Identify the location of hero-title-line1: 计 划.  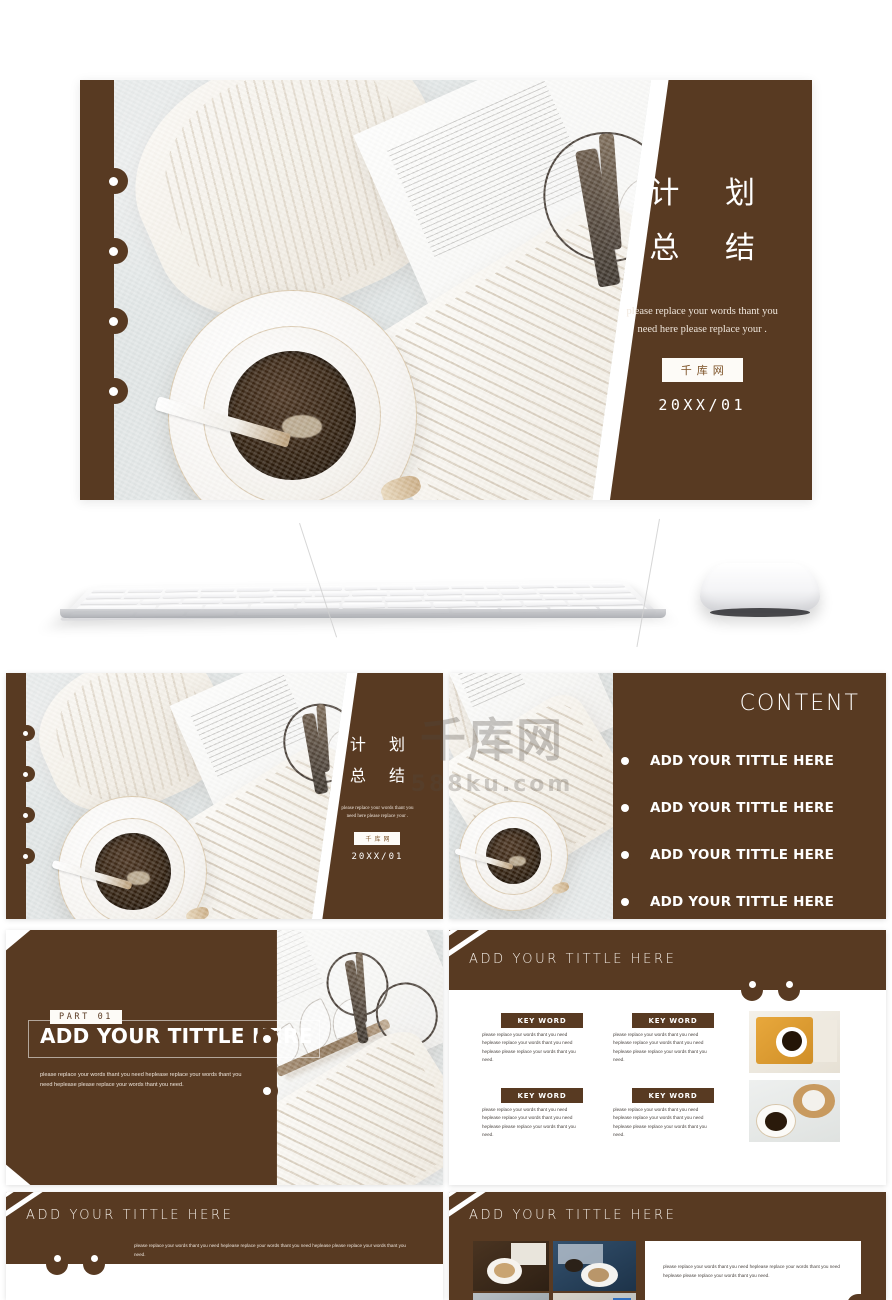
(711, 193).